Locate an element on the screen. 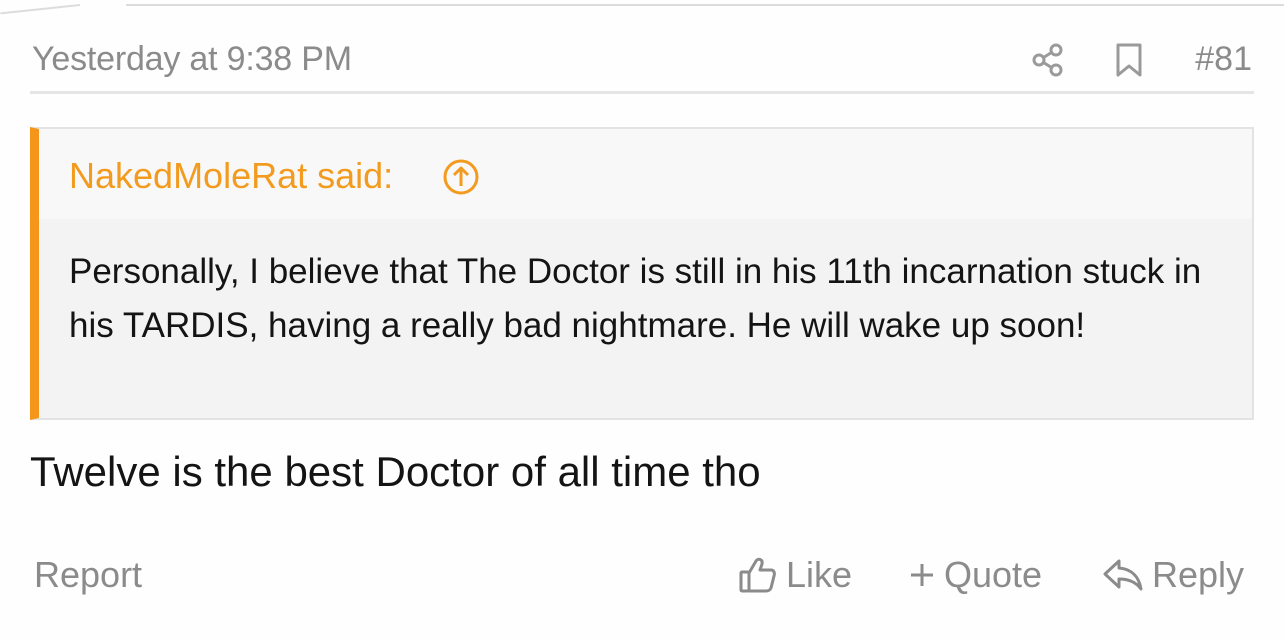  quote-header: NakedMoleRat said: is located at coordinates (645, 174).